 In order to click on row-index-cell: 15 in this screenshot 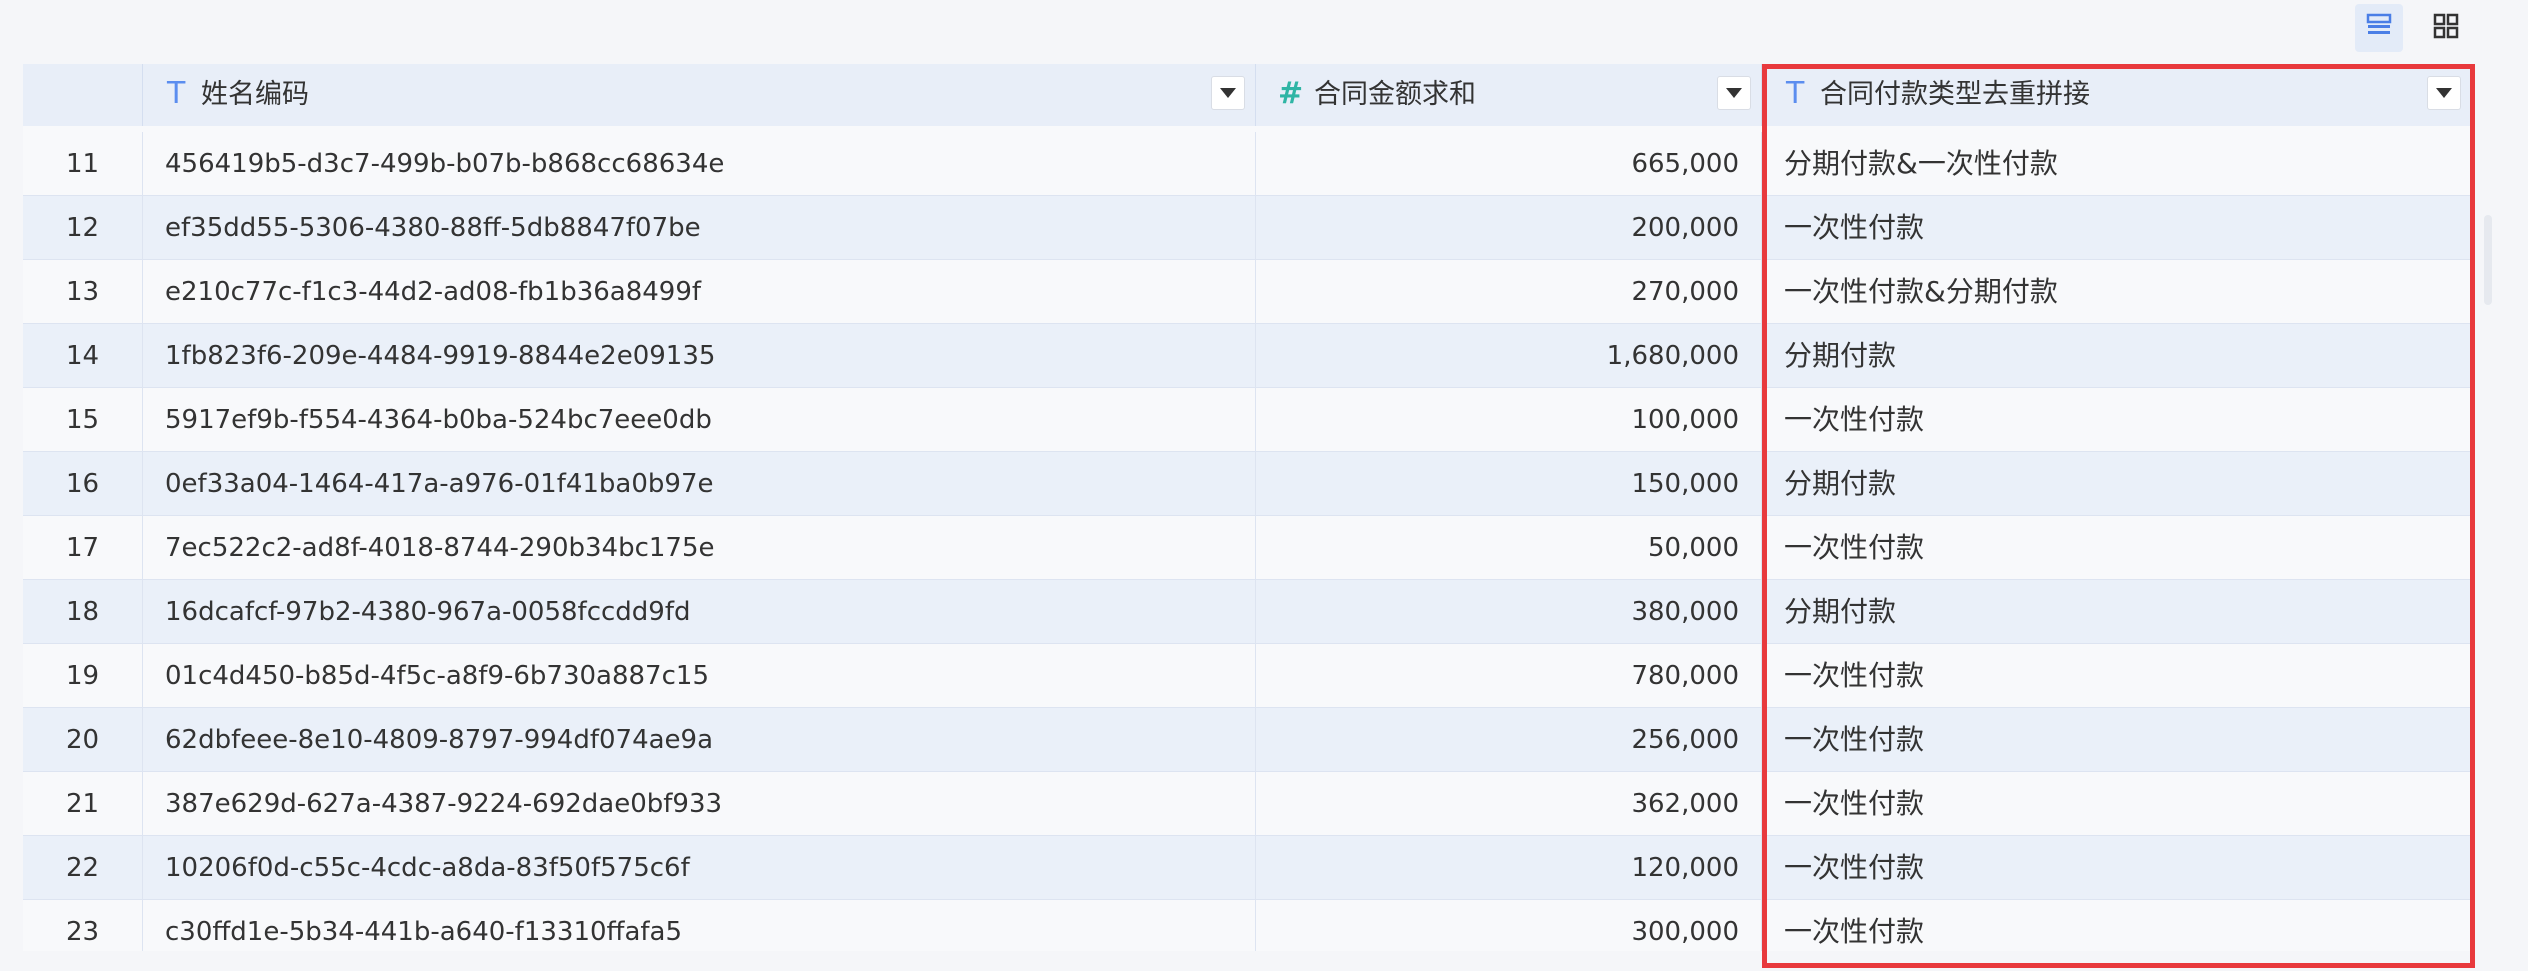, I will do `click(83, 420)`.